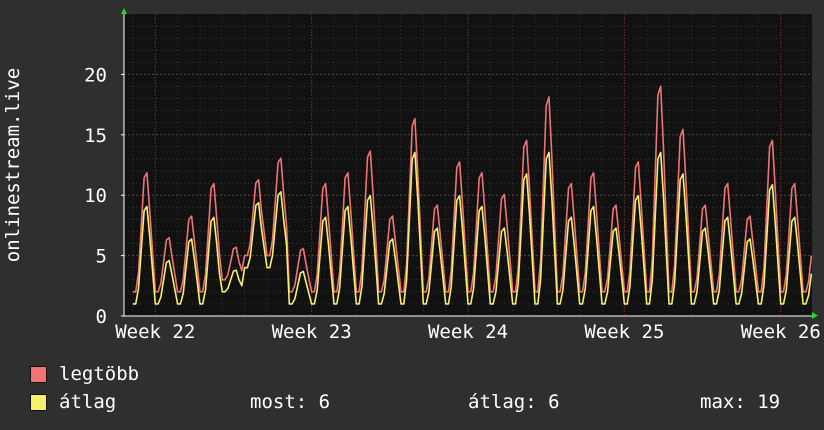 The width and height of the screenshot is (824, 430). Describe the element at coordinates (124, 11) in the screenshot. I see `y-axis-arrow` at that location.